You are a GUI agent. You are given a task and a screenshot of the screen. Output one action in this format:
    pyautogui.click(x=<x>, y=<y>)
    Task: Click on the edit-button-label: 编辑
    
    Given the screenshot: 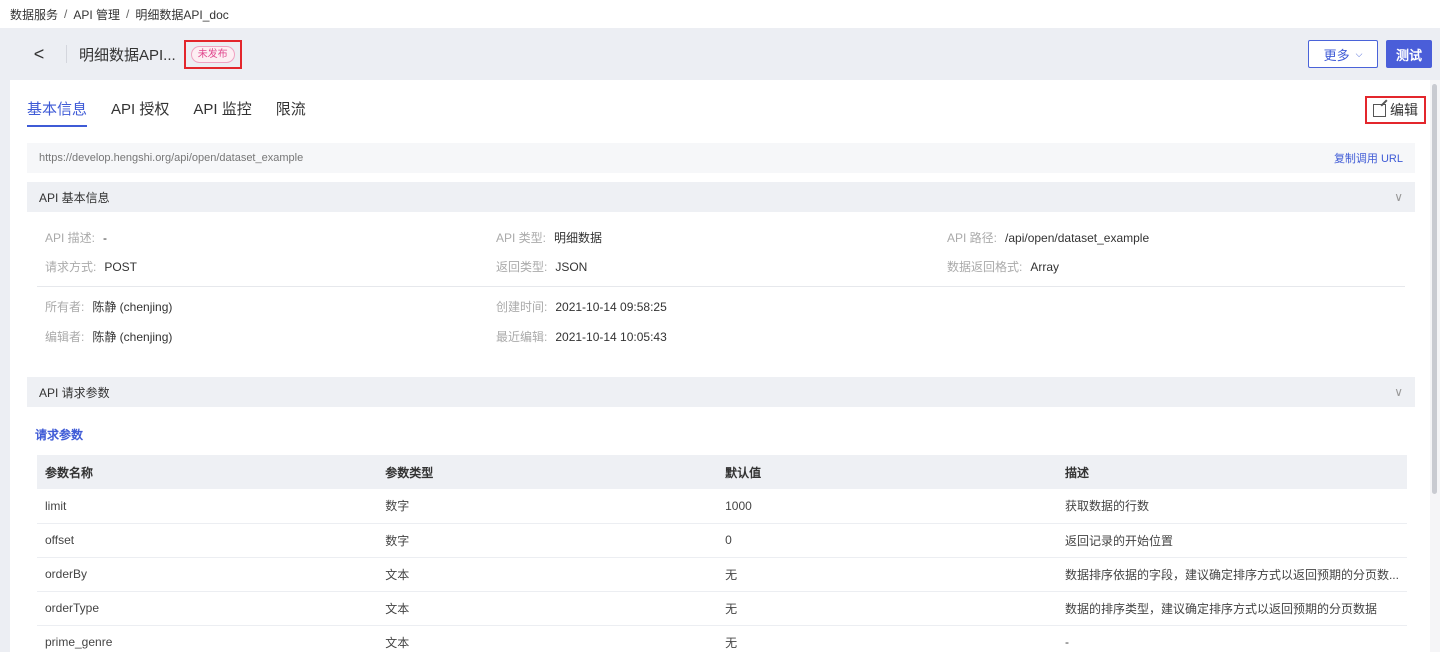 What is the action you would take?
    pyautogui.click(x=1404, y=110)
    